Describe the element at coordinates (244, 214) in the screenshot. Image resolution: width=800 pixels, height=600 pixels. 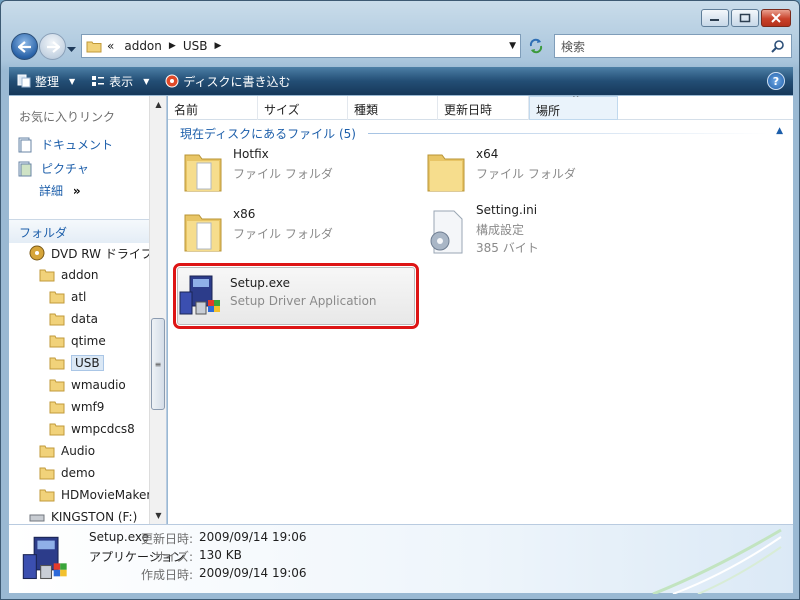
I see `file-name: x86` at that location.